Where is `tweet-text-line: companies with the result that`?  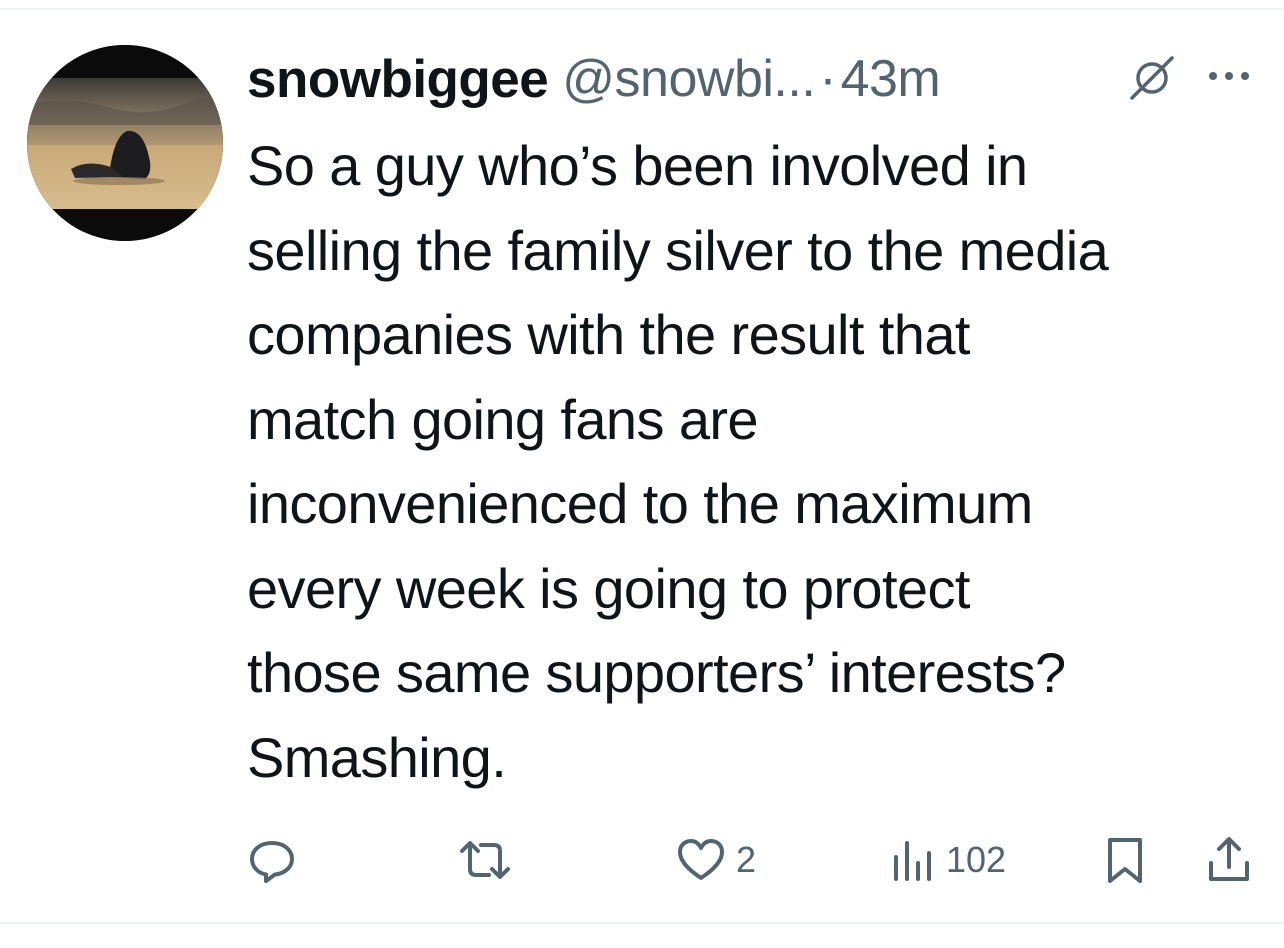
tweet-text-line: companies with the result that is located at coordinates (608, 334).